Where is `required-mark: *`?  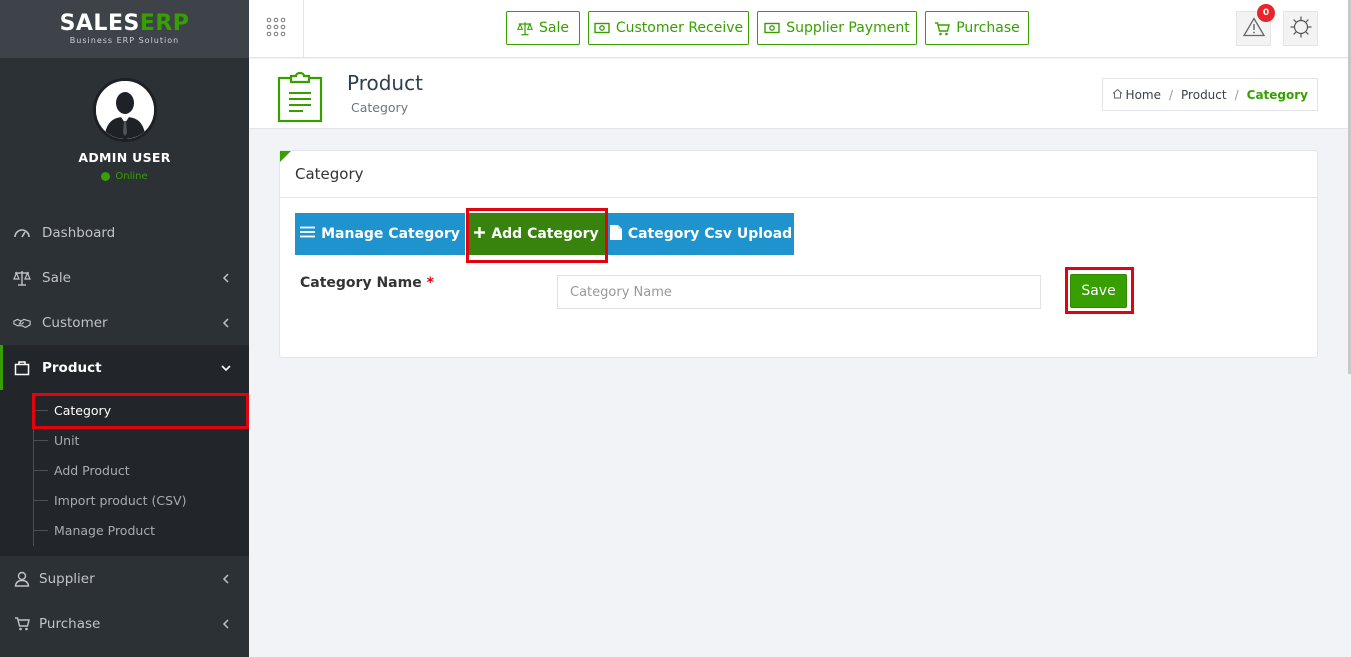
required-mark: * is located at coordinates (430, 283).